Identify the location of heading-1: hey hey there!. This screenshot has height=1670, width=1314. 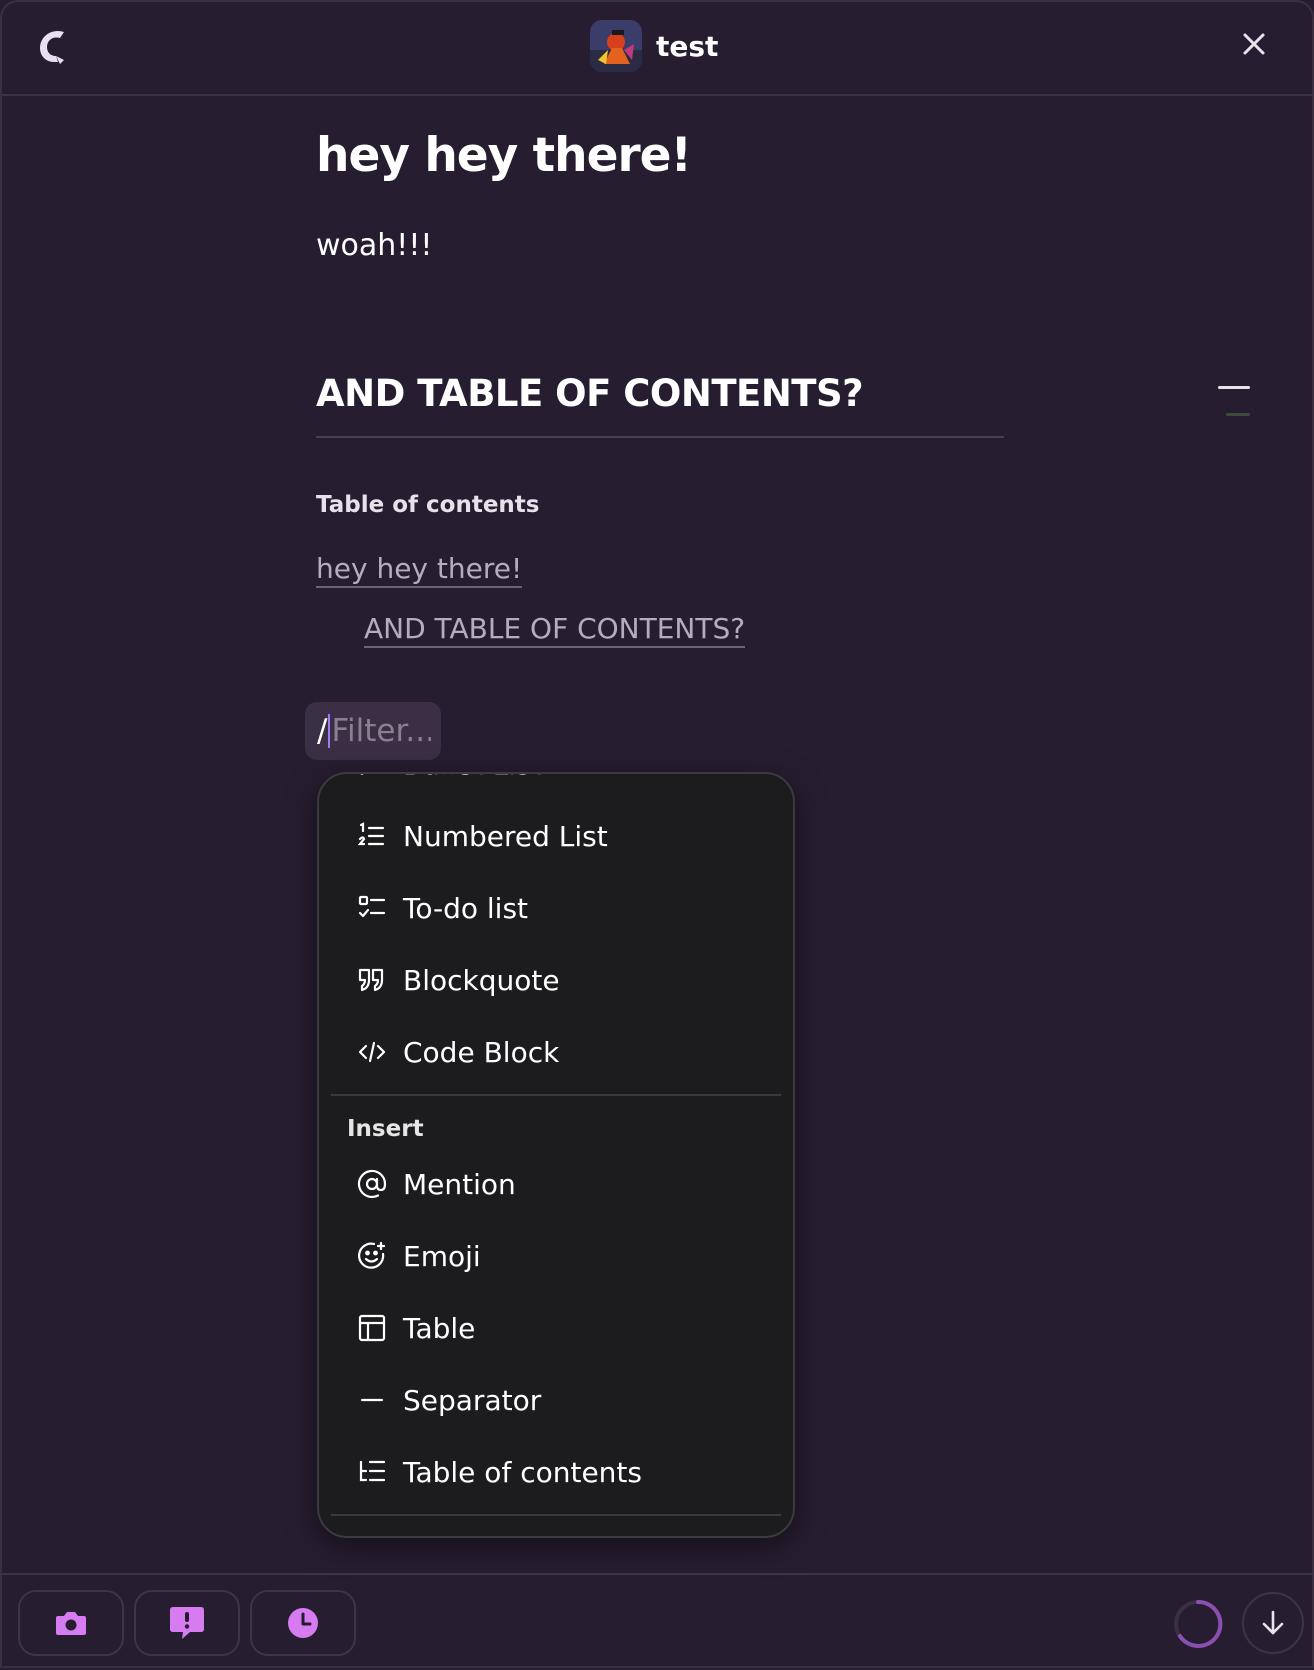
(504, 155).